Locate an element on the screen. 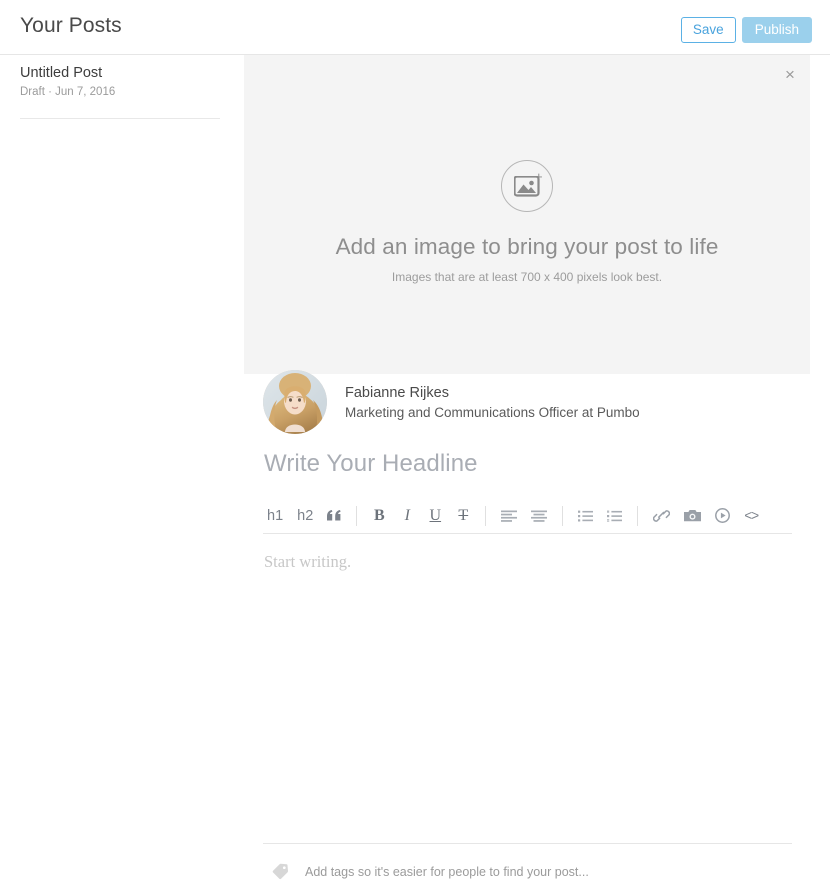  bold-button: B is located at coordinates (379, 516).